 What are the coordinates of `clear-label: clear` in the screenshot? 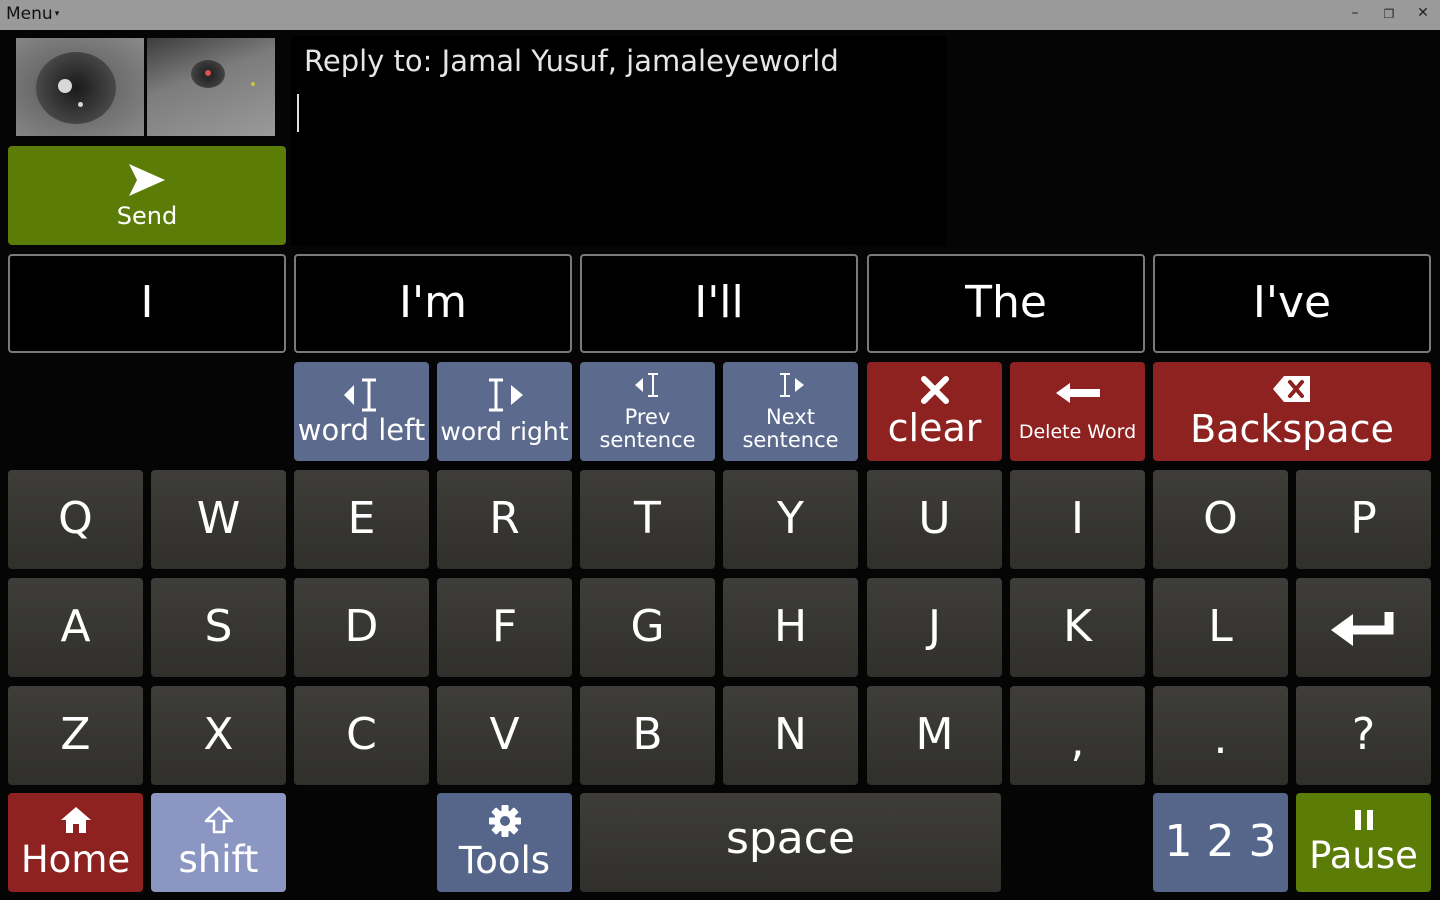 It's located at (934, 427).